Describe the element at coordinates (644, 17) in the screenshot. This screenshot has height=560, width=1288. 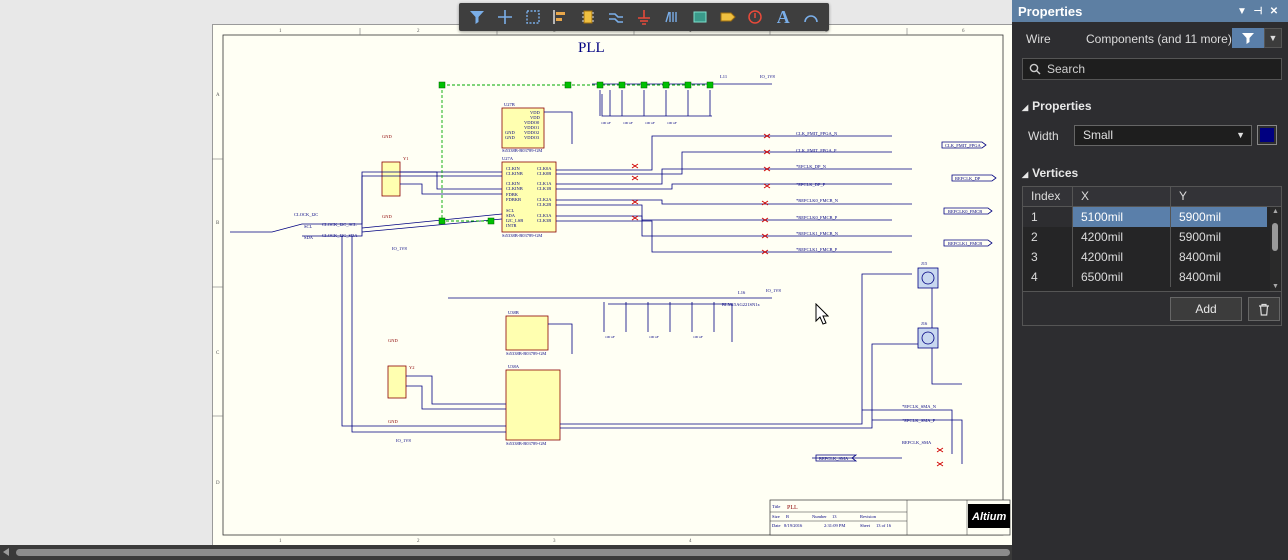
I see `power-port-icon` at that location.